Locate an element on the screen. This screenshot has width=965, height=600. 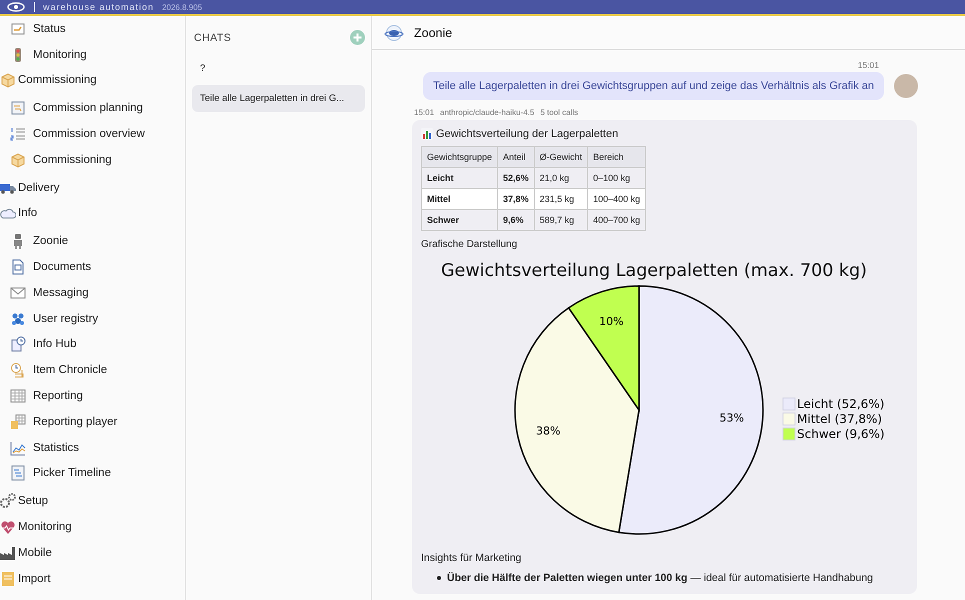
nav-group: Import is located at coordinates (92, 579).